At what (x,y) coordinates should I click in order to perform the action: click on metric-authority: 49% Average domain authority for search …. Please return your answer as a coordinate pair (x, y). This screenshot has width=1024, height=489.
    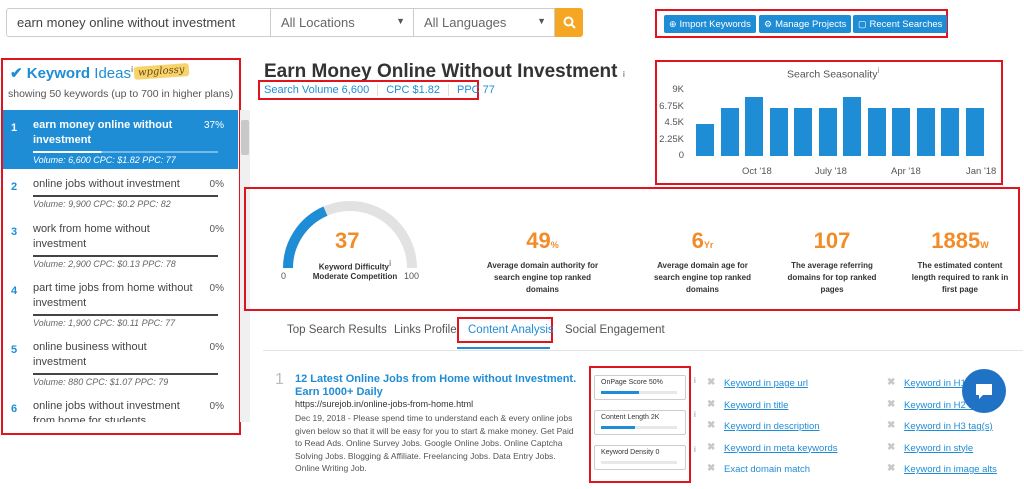
    Looking at the image, I should click on (542, 262).